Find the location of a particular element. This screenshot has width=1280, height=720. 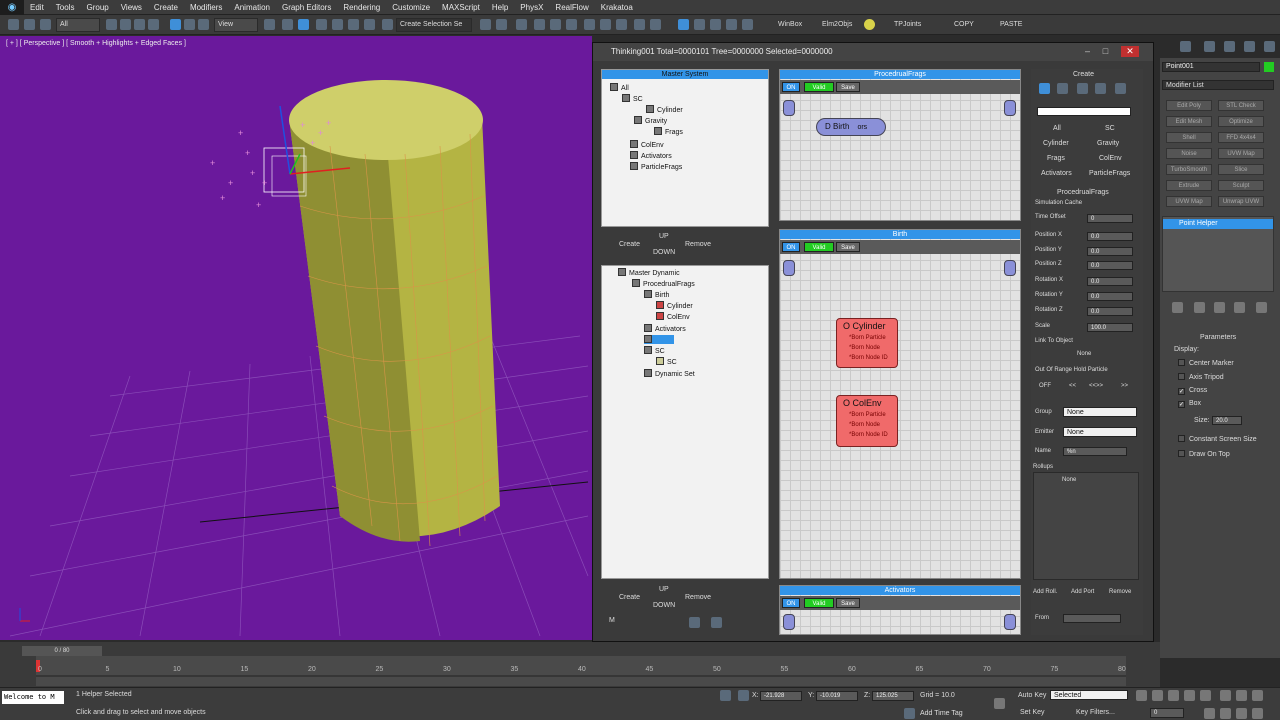

center-marker-checkbox: Center Marker is located at coordinates (1206, 363).